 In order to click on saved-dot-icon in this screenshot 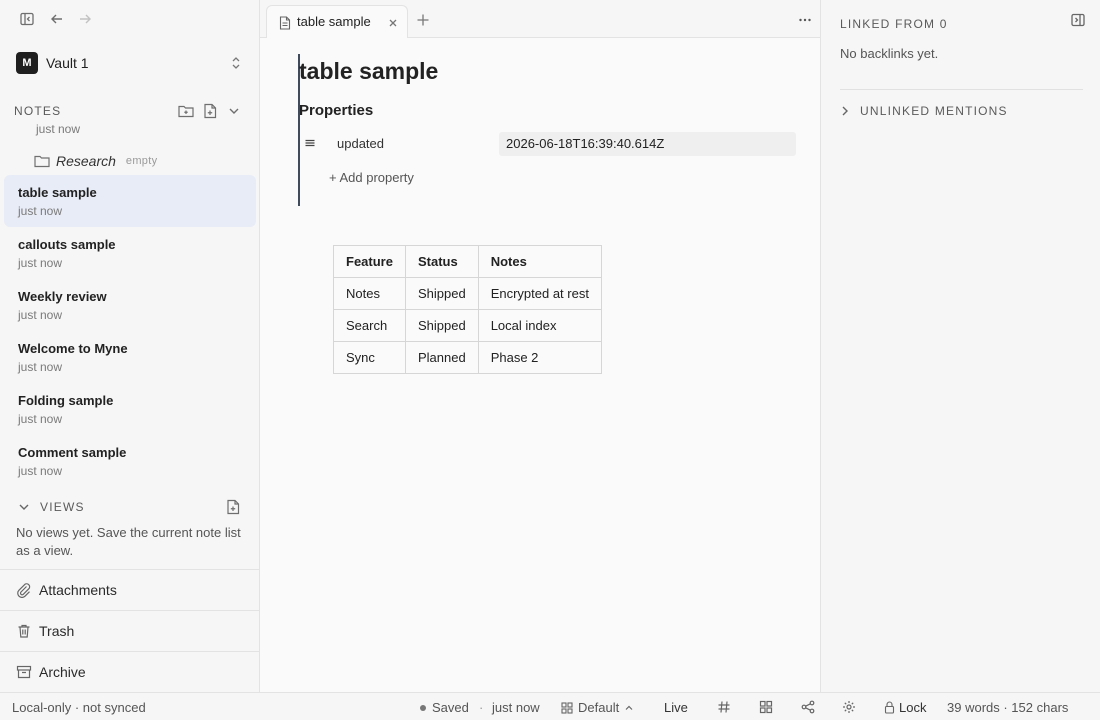, I will do `click(423, 707)`.